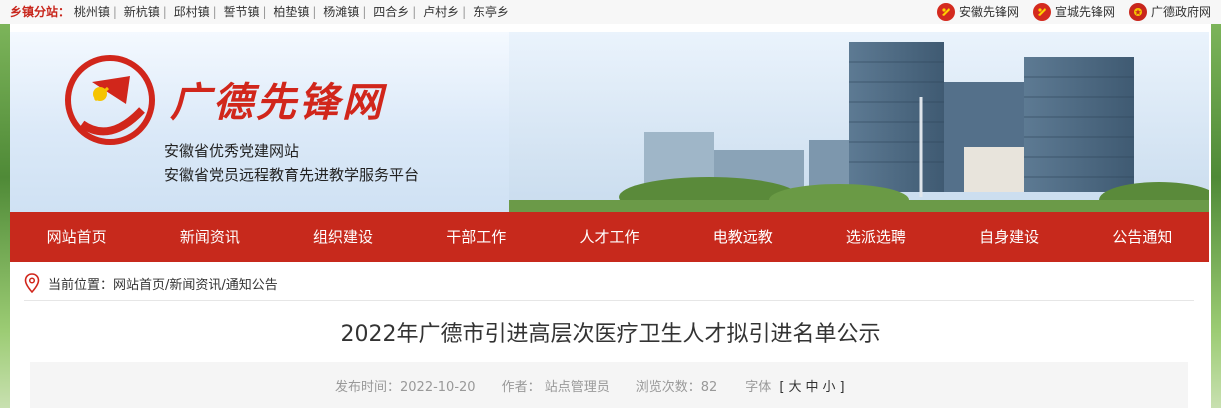  I want to click on xuancheng-pioneer-label: 宣城先锋网, so click(1084, 12).